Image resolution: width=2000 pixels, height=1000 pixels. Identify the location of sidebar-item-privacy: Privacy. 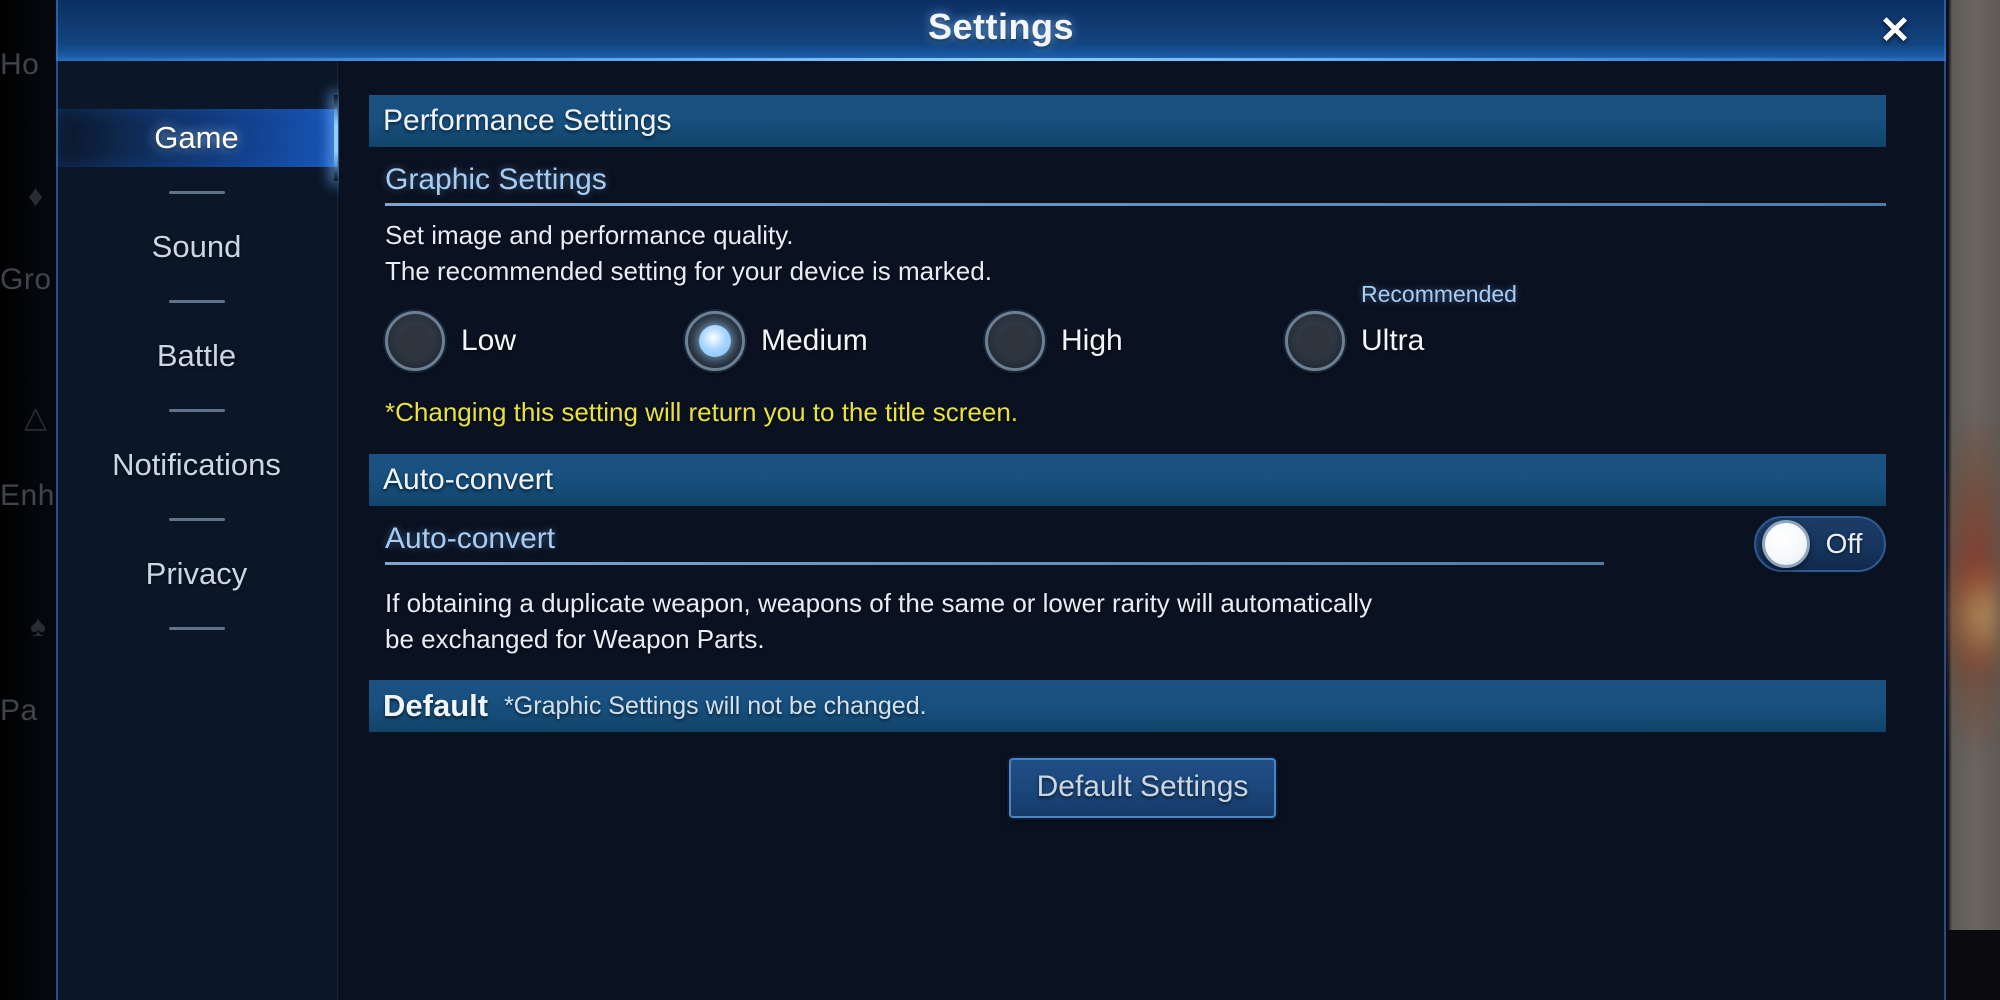
(196, 574).